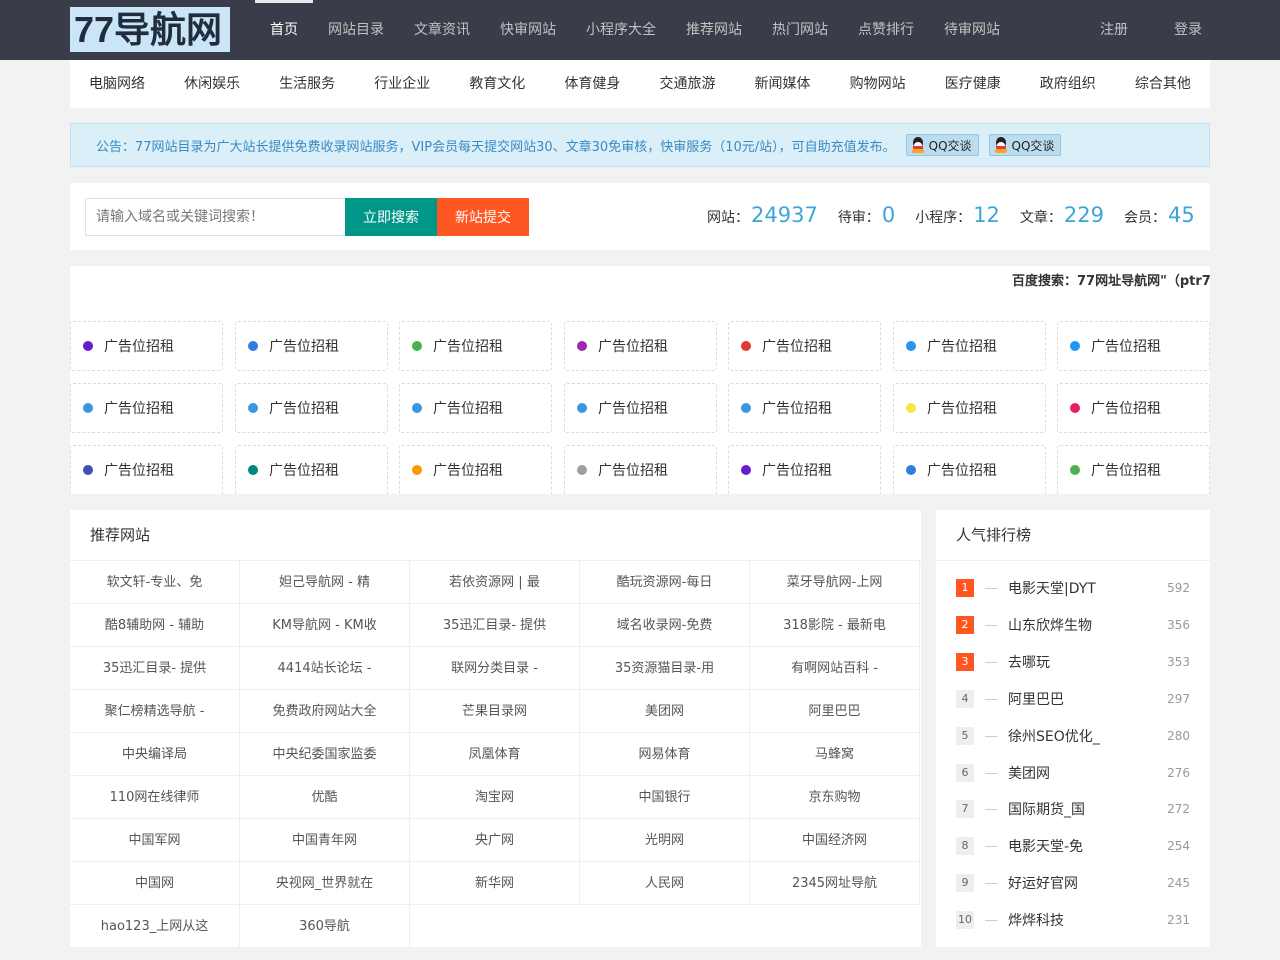 The height and width of the screenshot is (960, 1280). Describe the element at coordinates (495, 582) in the screenshot. I see `recommended-site-link: 若依资源网 | 最` at that location.